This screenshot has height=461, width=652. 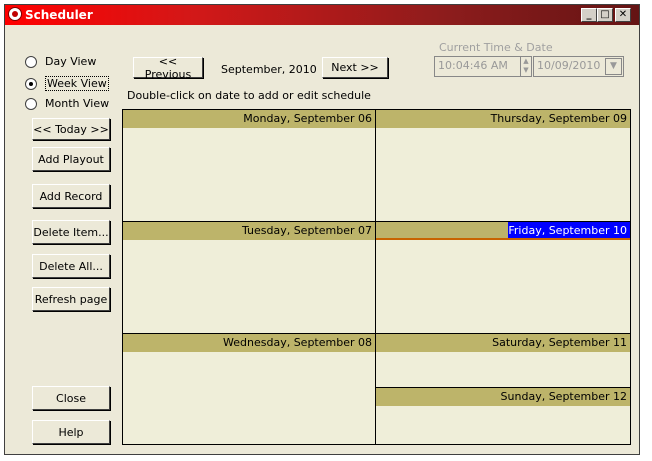 I want to click on day-view-radio: Day View, so click(x=60, y=61).